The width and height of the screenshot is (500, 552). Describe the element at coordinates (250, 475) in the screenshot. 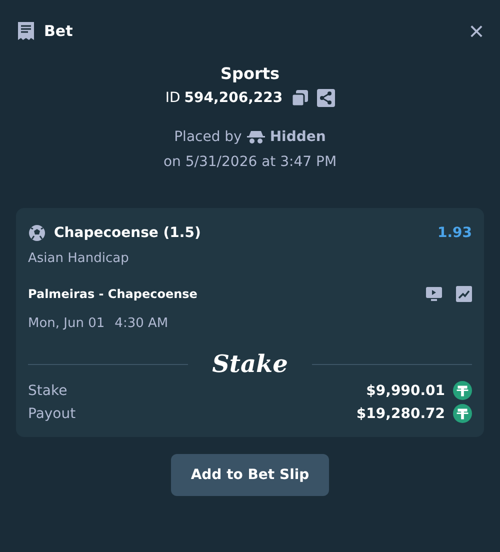

I see `add-to-bet-slip-button: Add to Bet Slip` at that location.